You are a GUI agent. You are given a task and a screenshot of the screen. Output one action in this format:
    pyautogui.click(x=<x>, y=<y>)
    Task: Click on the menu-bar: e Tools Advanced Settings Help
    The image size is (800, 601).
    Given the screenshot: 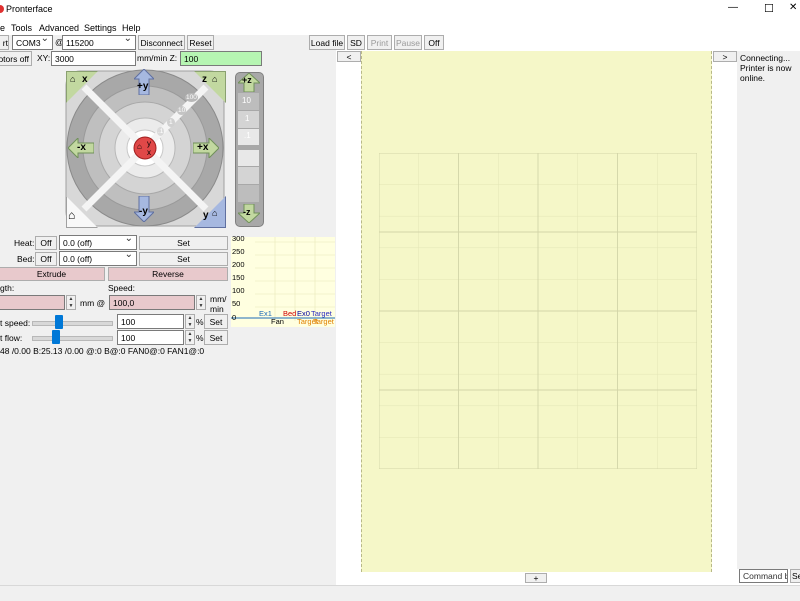 What is the action you would take?
    pyautogui.click(x=400, y=28)
    